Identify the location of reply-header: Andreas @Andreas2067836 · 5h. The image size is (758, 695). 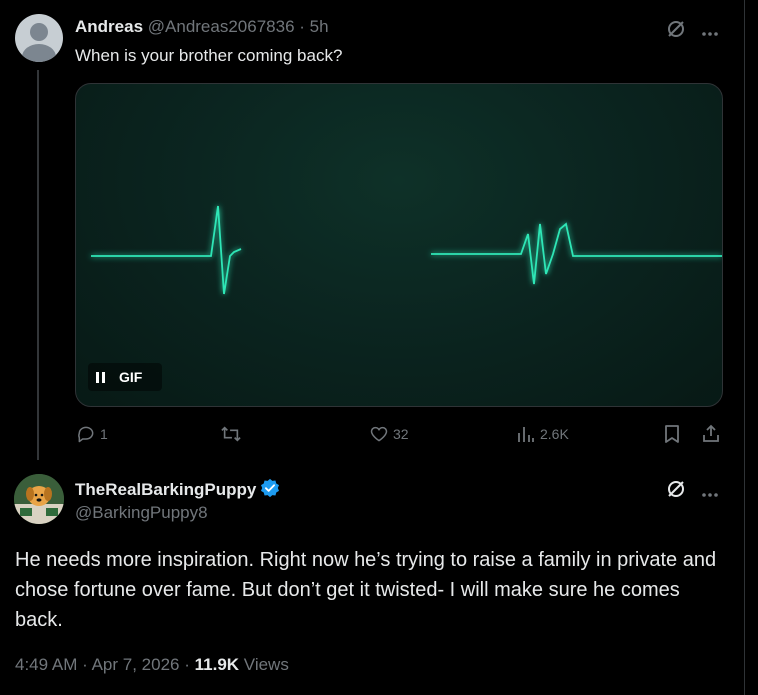
(202, 27).